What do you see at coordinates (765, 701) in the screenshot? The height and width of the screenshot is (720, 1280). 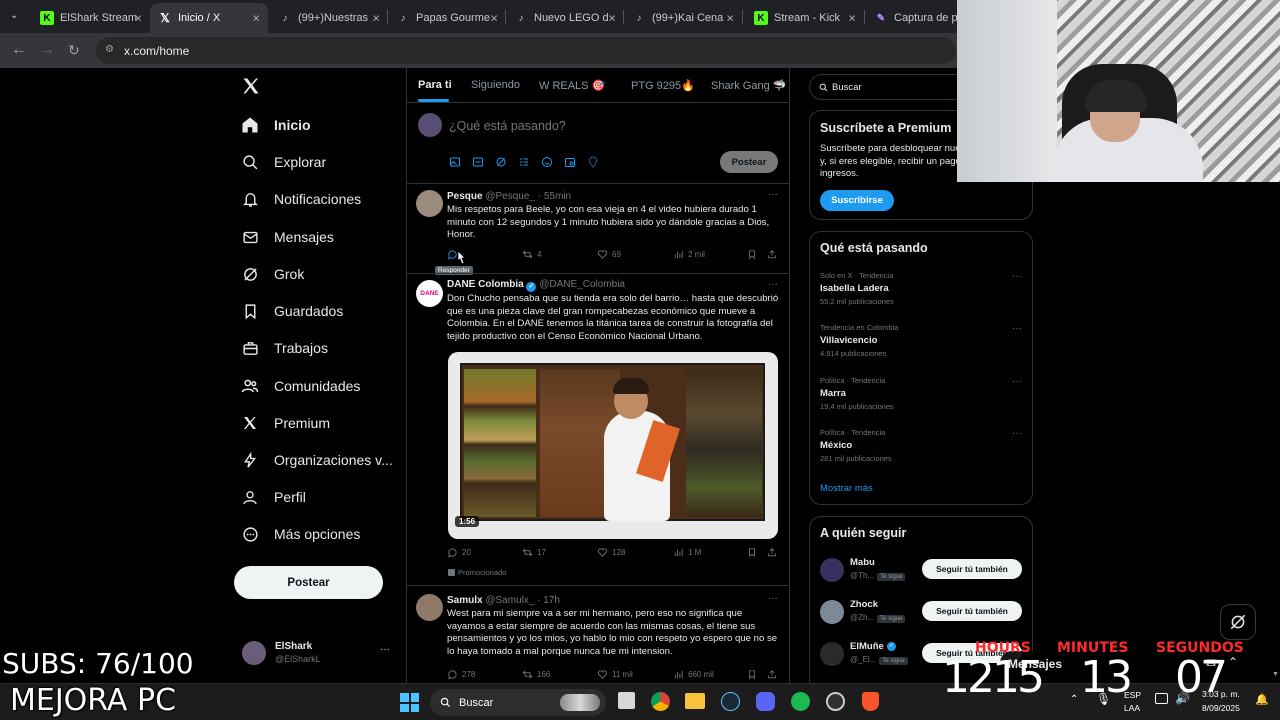 I see `discord-icon` at bounding box center [765, 701].